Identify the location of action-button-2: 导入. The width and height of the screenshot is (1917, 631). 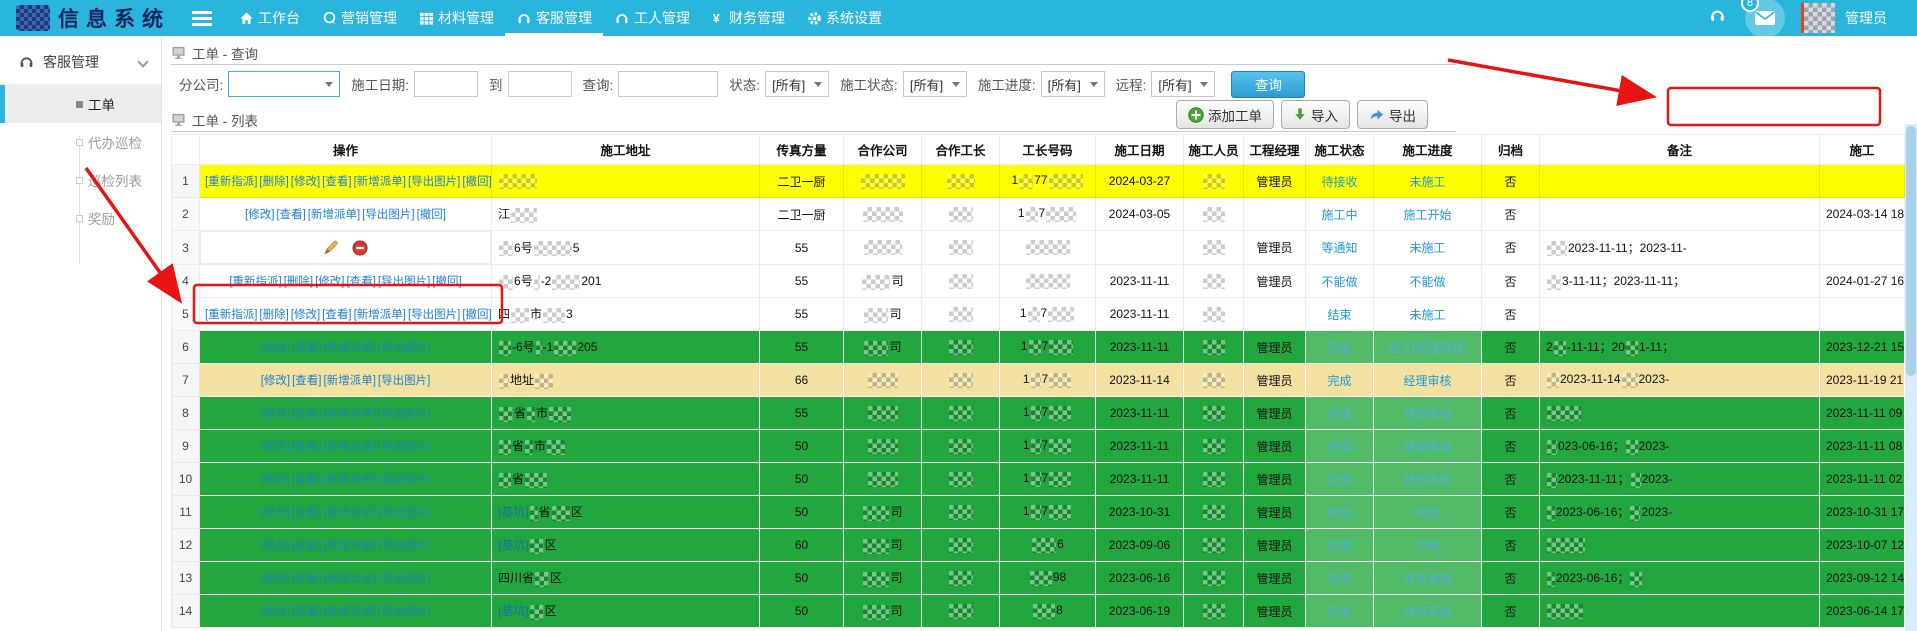
(1315, 114).